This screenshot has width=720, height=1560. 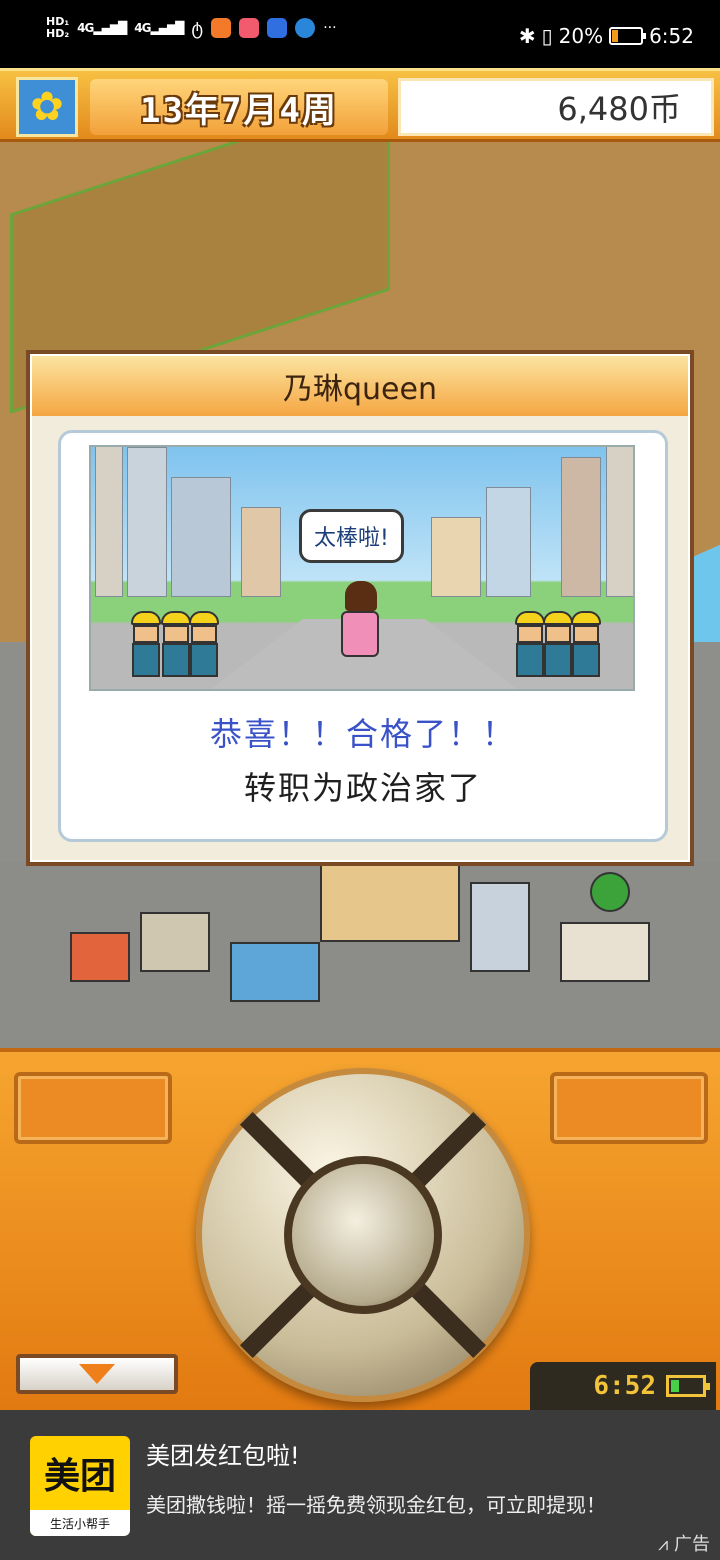 I want to click on town-area, so click(x=360, y=955).